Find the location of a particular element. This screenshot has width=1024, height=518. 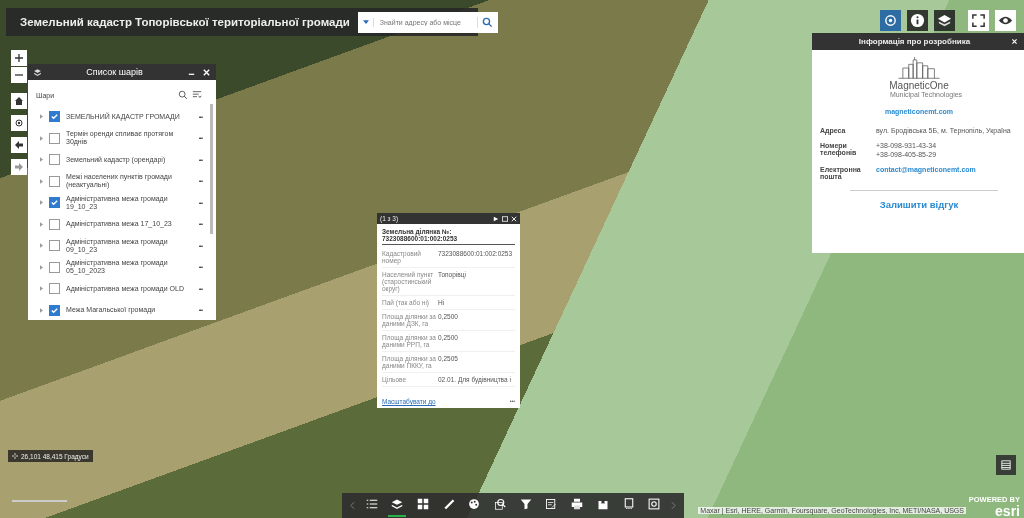

table-icon is located at coordinates (1006, 465).